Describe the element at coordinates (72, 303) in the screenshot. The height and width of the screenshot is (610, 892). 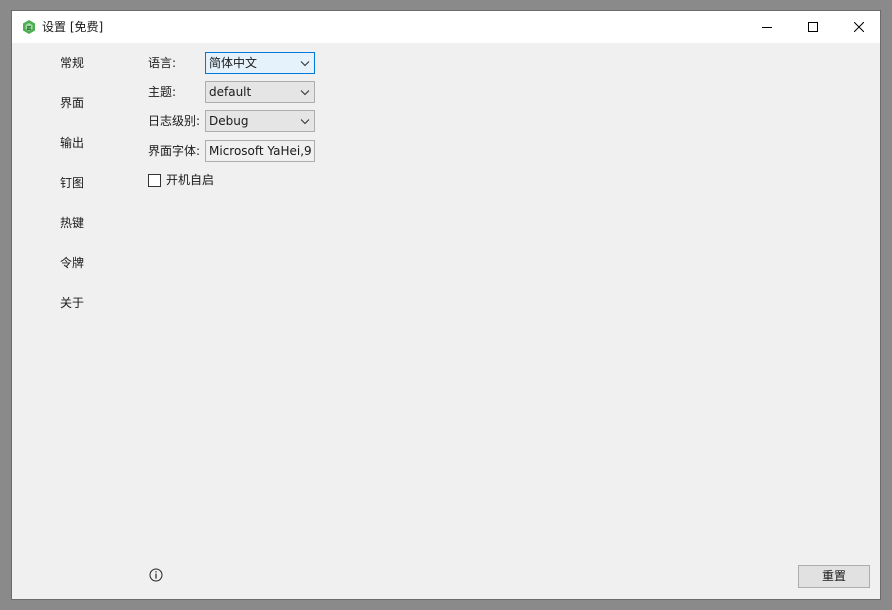
I see `sidebar-item-about: 关于` at that location.